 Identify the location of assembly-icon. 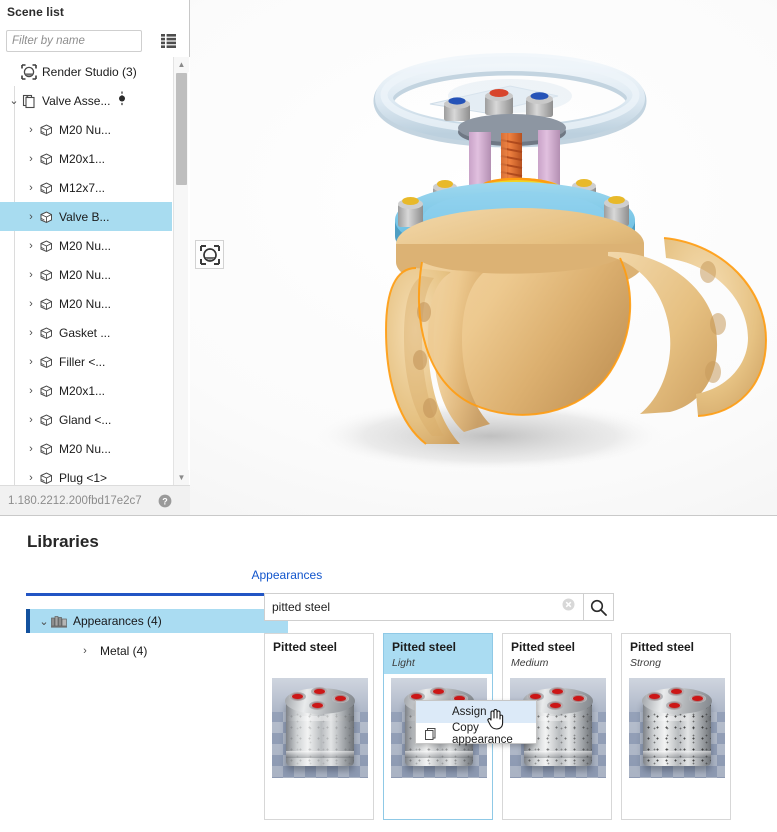
(29, 101).